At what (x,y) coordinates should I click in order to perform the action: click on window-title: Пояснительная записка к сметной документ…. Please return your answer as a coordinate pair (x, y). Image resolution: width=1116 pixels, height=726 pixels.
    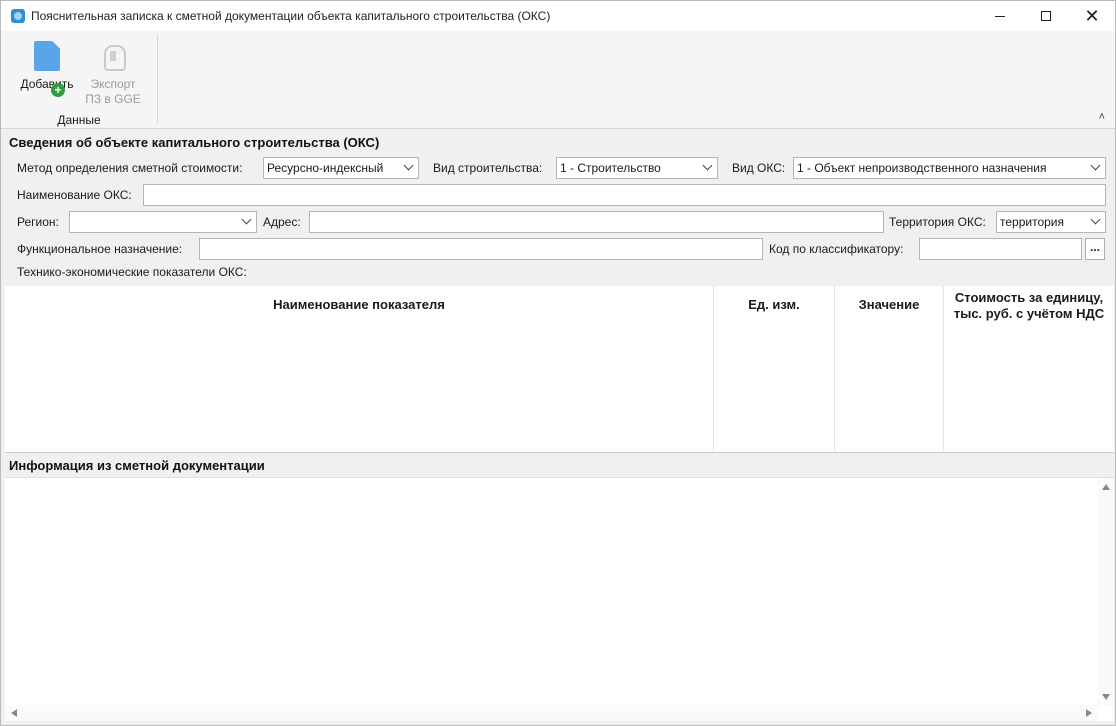
    Looking at the image, I should click on (291, 16).